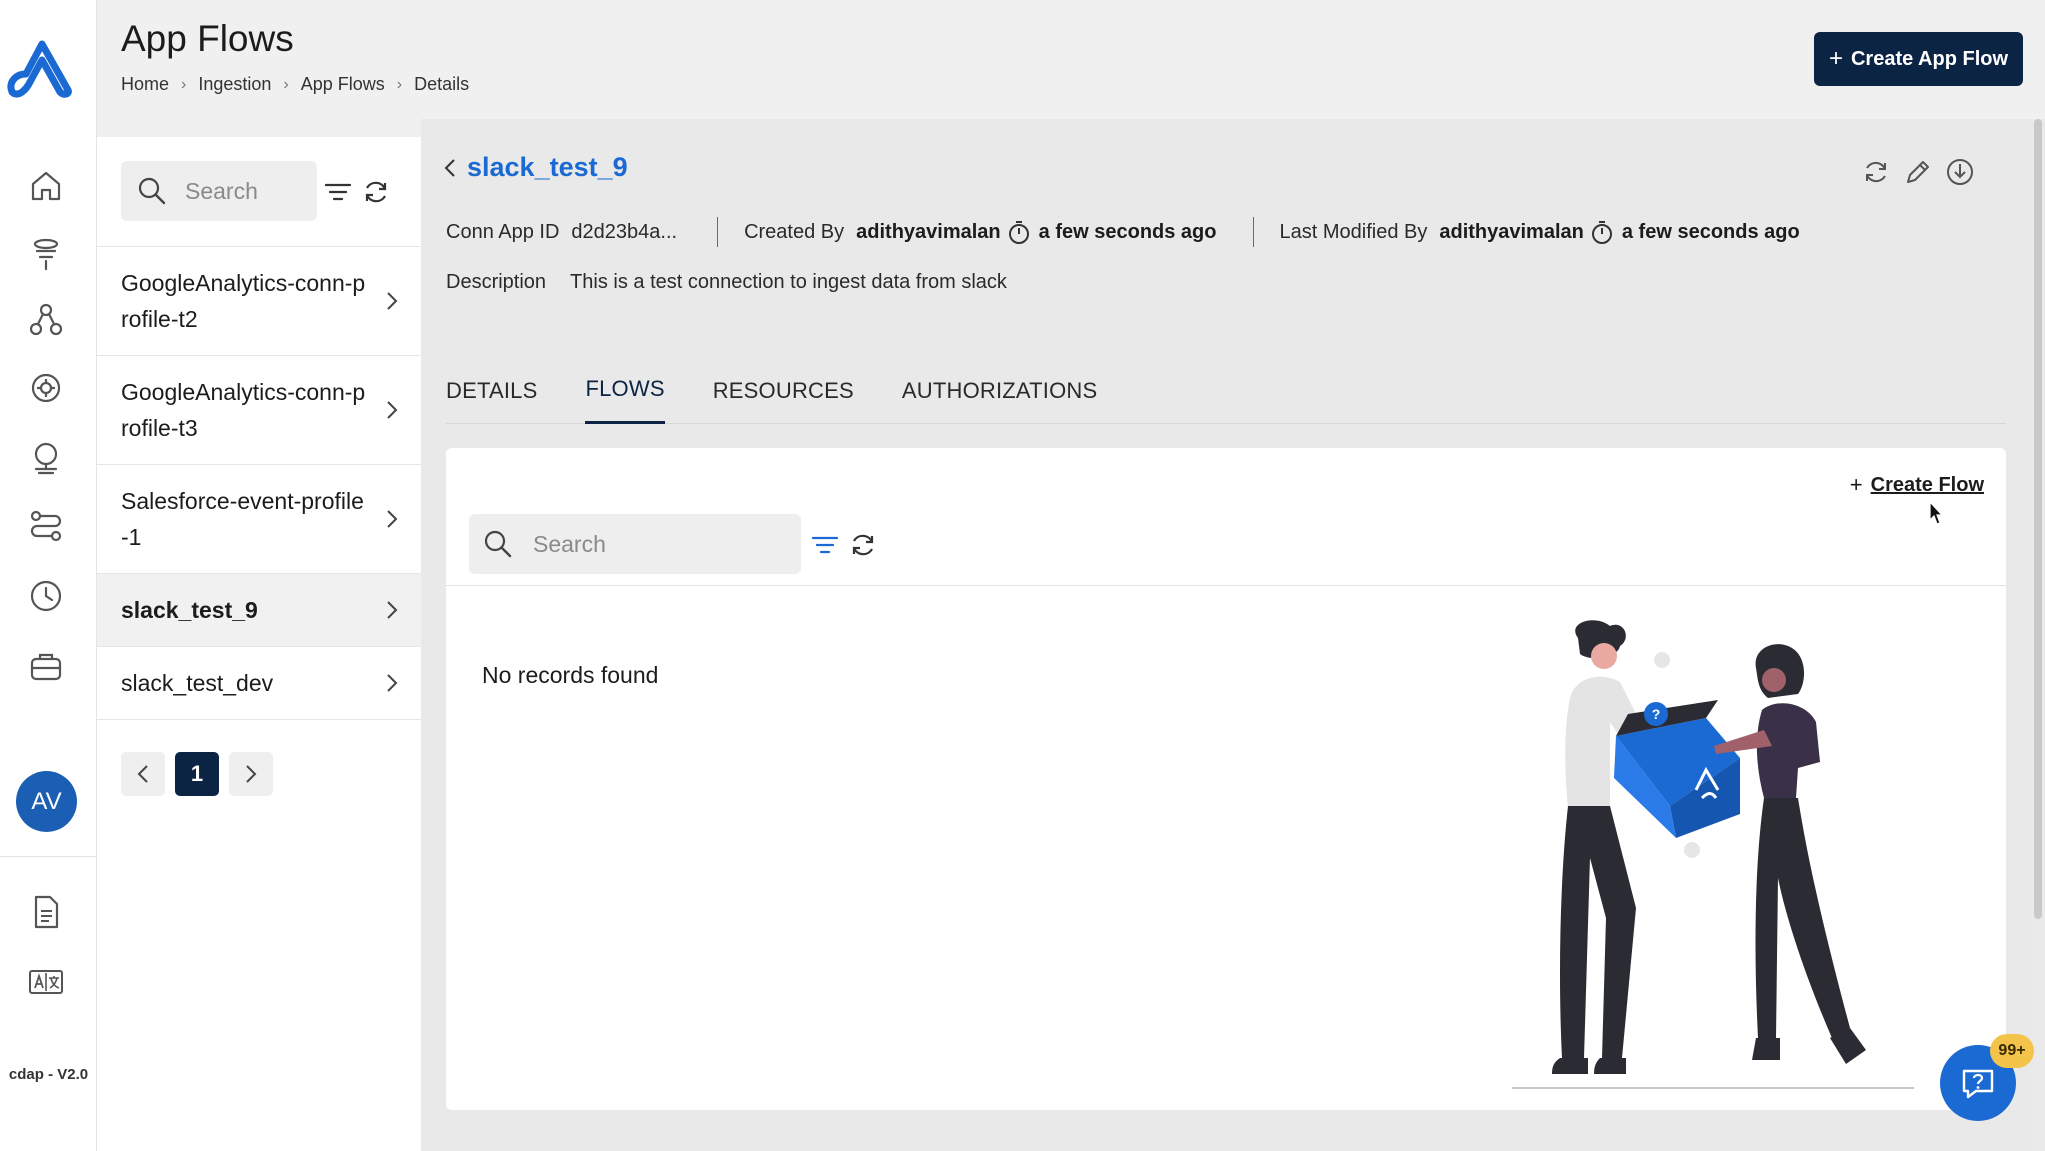 This screenshot has width=2045, height=1151. What do you see at coordinates (547, 167) in the screenshot?
I see `detail-title: slack_test_9` at bounding box center [547, 167].